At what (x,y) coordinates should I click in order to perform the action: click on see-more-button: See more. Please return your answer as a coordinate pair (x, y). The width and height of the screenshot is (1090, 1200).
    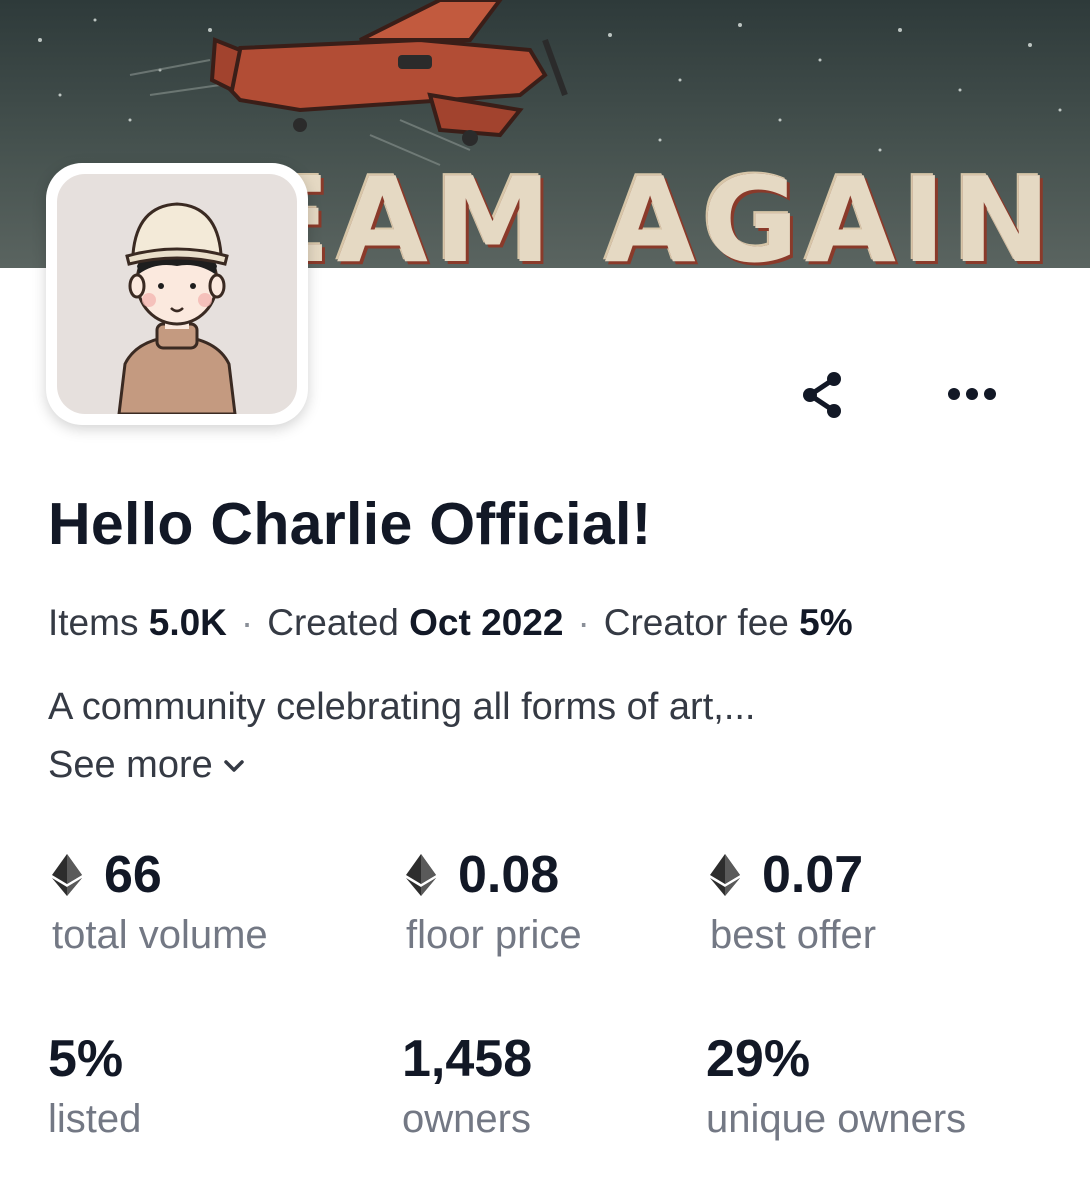
    Looking at the image, I should click on (146, 765).